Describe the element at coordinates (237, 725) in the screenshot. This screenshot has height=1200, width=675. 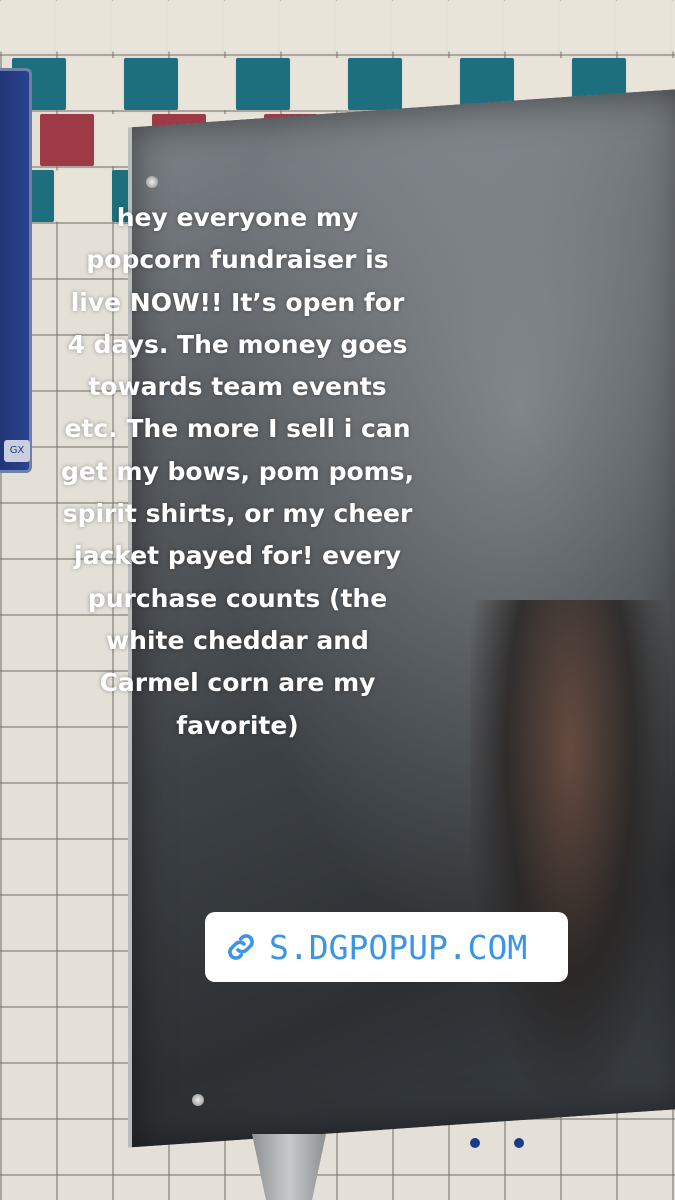
I see `caption-line: favorite)` at that location.